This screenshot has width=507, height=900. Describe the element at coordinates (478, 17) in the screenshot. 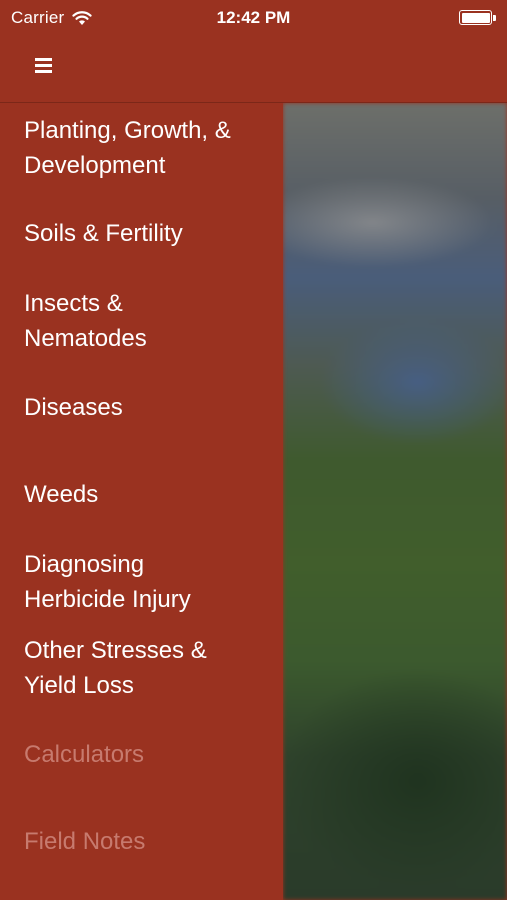

I see `battery-icon` at that location.